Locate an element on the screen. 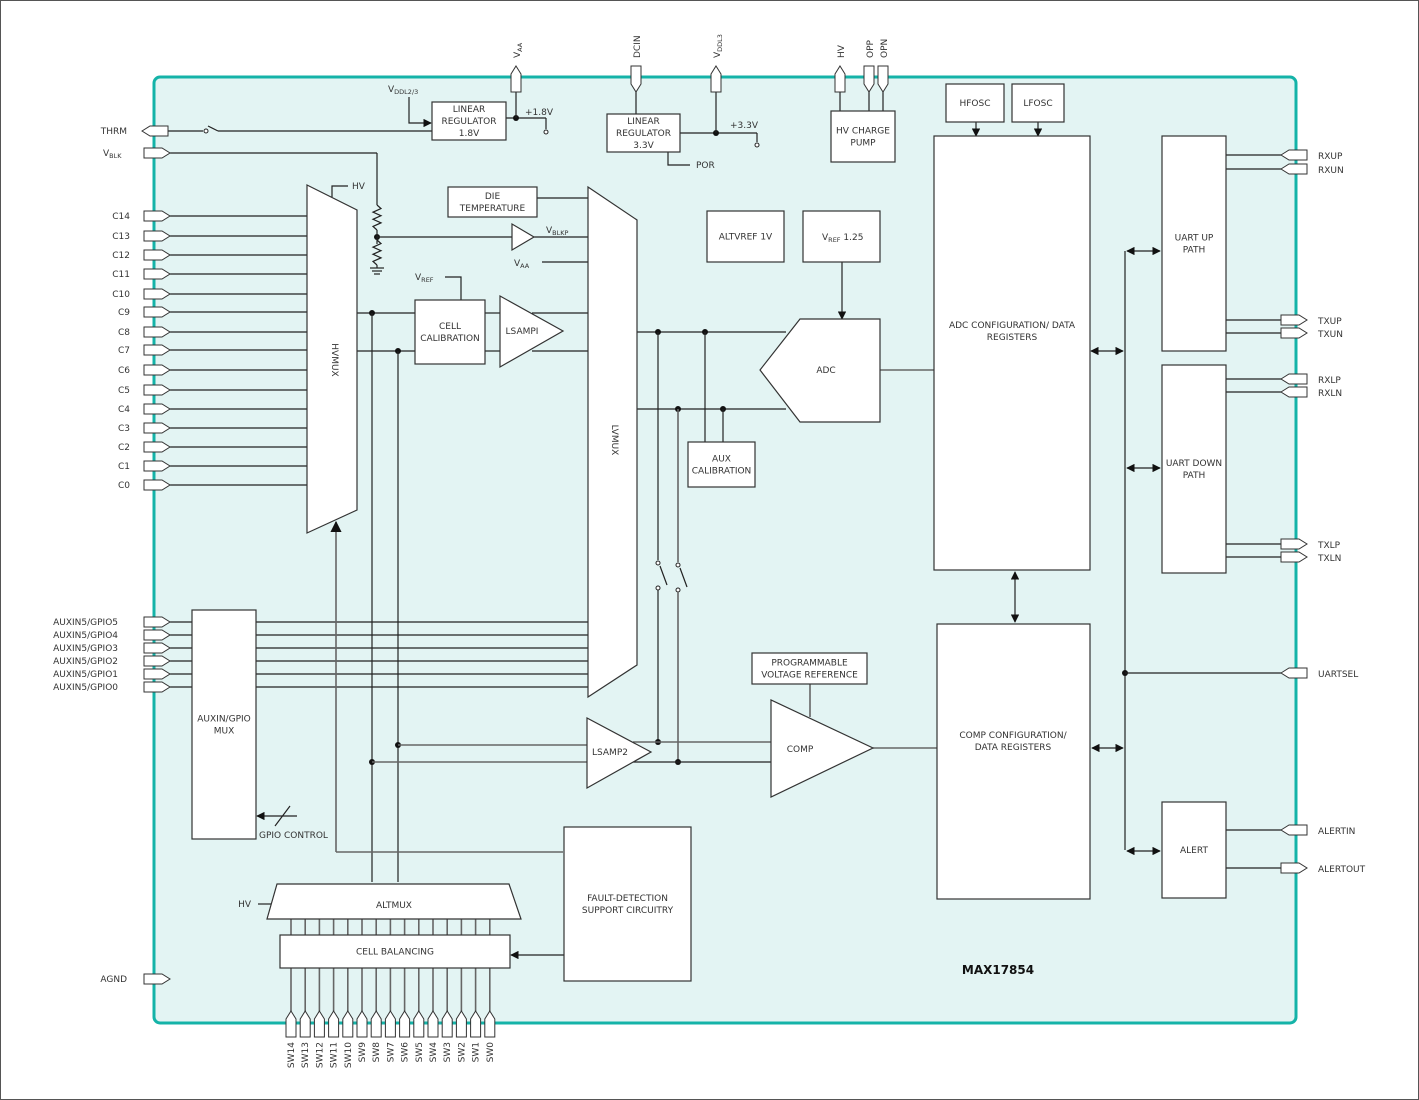  aux-calibration-block-label: CALIBRATION is located at coordinates (722, 472).